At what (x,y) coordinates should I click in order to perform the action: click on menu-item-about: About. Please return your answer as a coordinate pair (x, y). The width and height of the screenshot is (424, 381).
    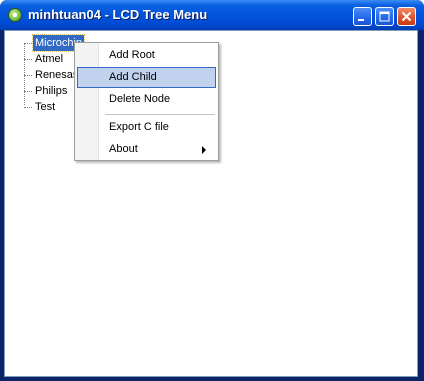
    Looking at the image, I should click on (146, 149).